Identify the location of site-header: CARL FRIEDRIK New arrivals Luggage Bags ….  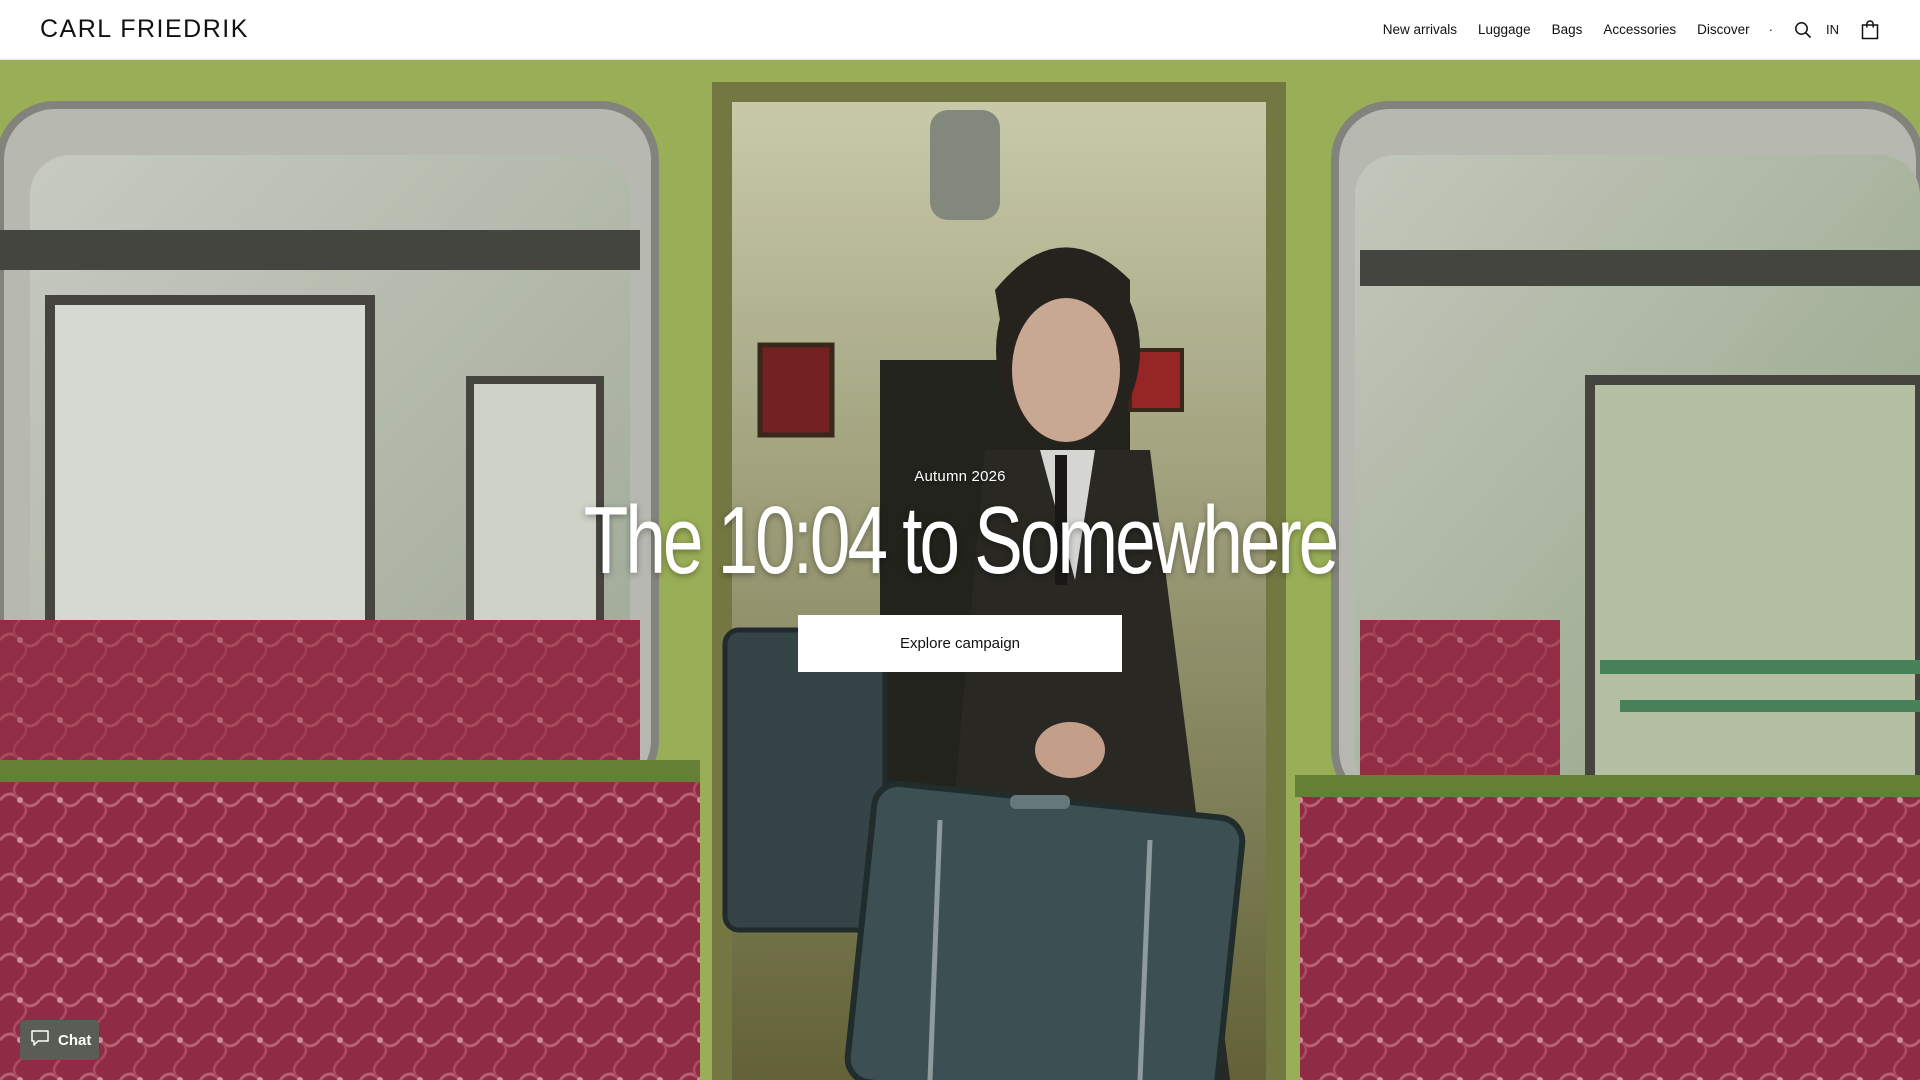
(960, 30).